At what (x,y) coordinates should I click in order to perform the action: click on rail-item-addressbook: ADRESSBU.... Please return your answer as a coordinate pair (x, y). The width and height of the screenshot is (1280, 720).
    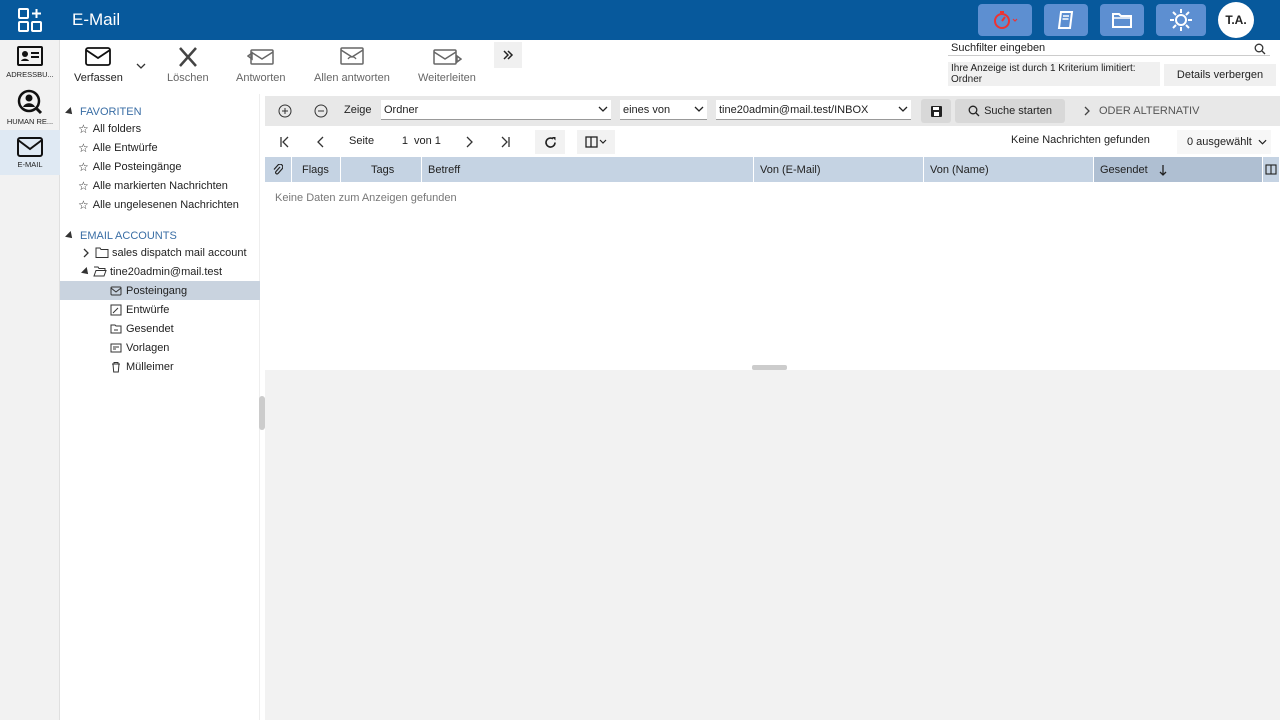
    Looking at the image, I should click on (30, 66).